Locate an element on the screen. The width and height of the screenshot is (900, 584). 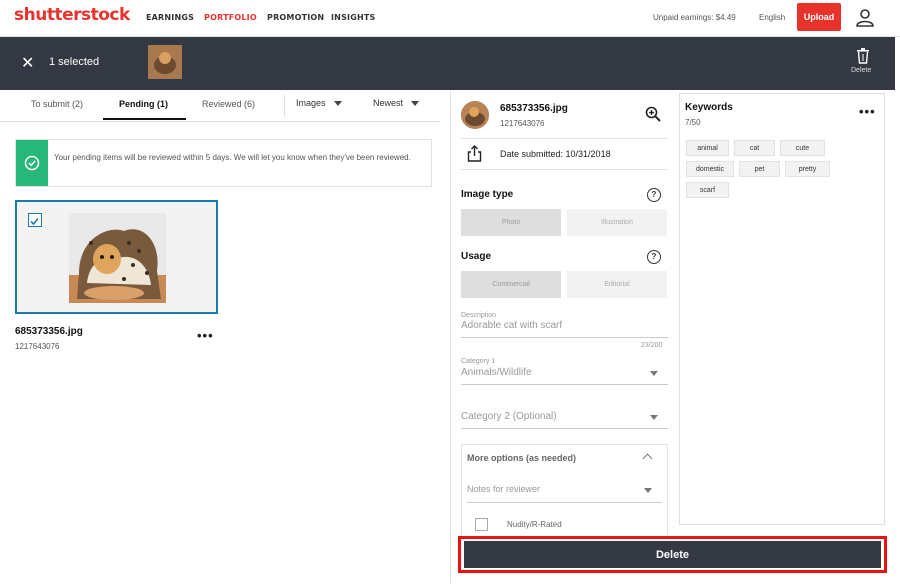
keywords-more-icon: ••• is located at coordinates (867, 111).